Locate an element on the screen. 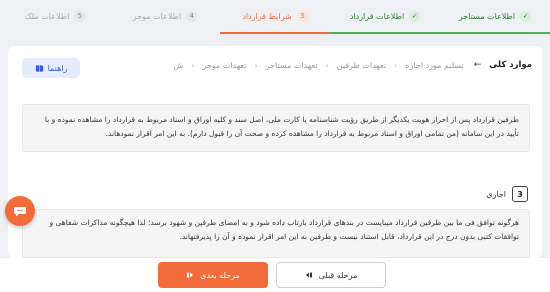 The width and height of the screenshot is (550, 292). chat-button is located at coordinates (20, 211).